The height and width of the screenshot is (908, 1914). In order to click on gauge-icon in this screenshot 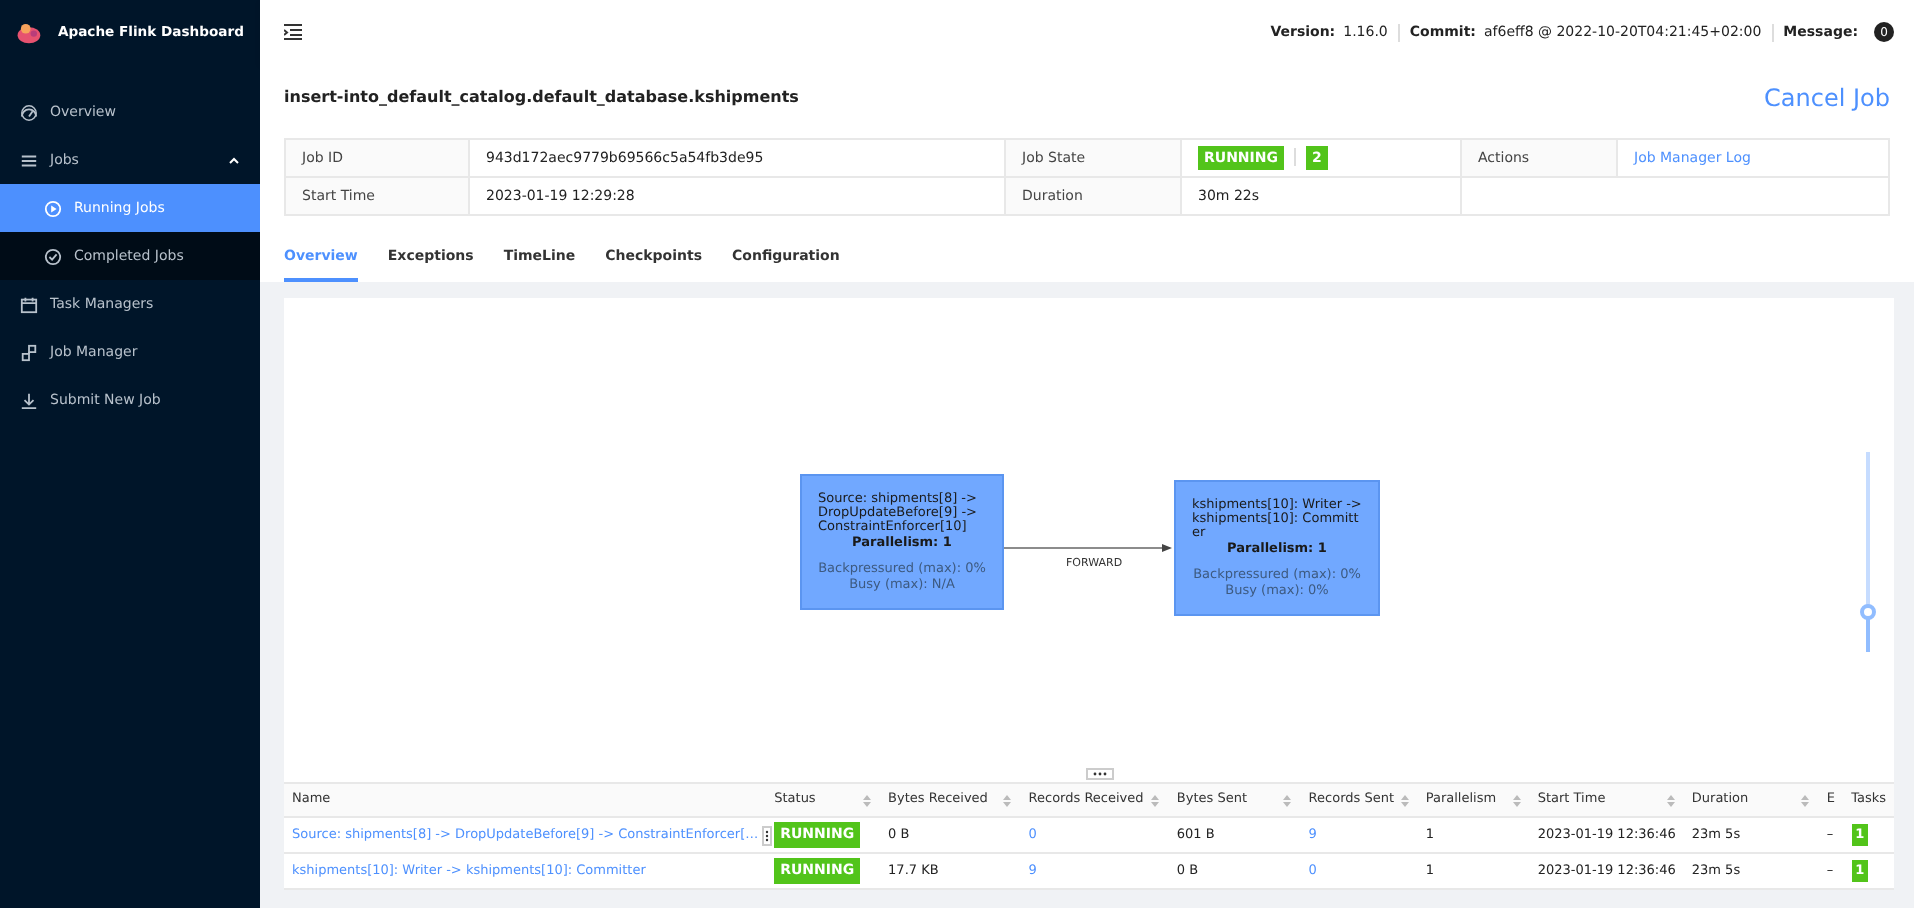, I will do `click(29, 112)`.